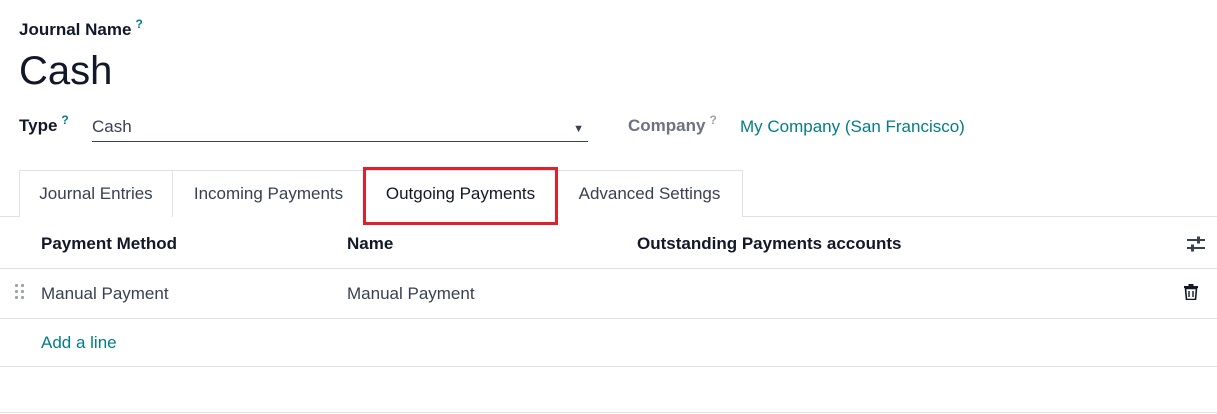 Image resolution: width=1217 pixels, height=414 pixels. Describe the element at coordinates (852, 127) in the screenshot. I see `company-link: My Company (San Francisco)` at that location.